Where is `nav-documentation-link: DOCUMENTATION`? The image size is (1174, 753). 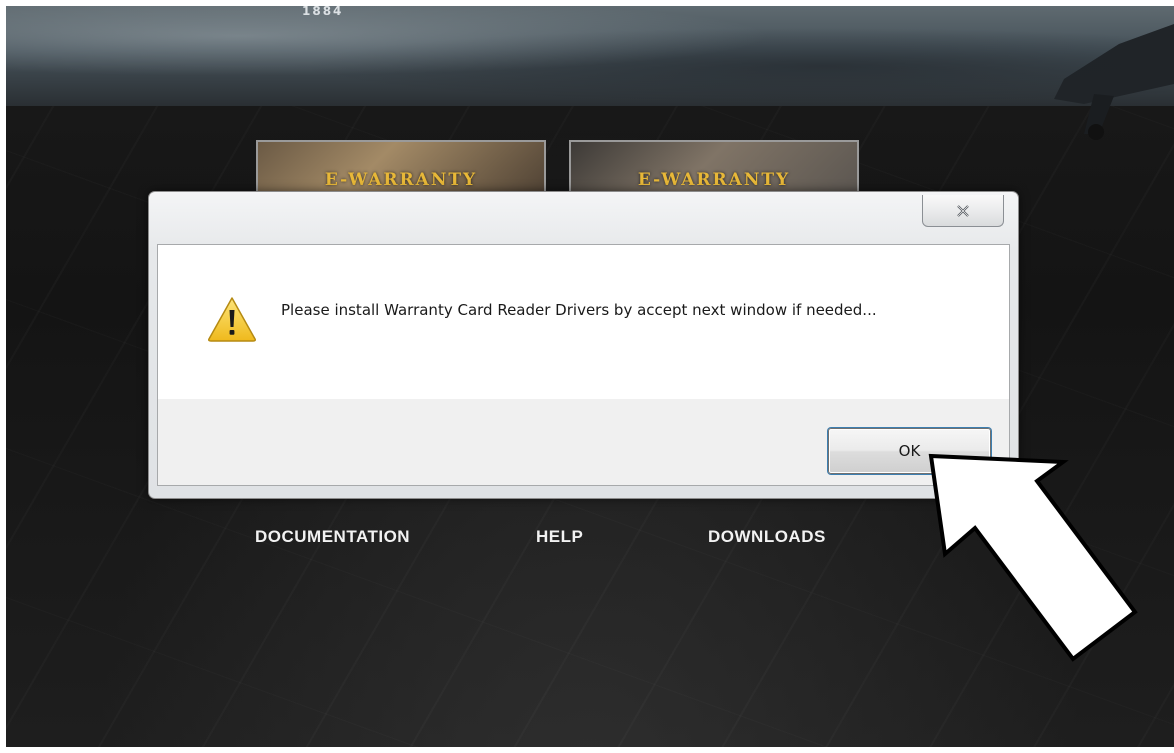 nav-documentation-link: DOCUMENTATION is located at coordinates (332, 537).